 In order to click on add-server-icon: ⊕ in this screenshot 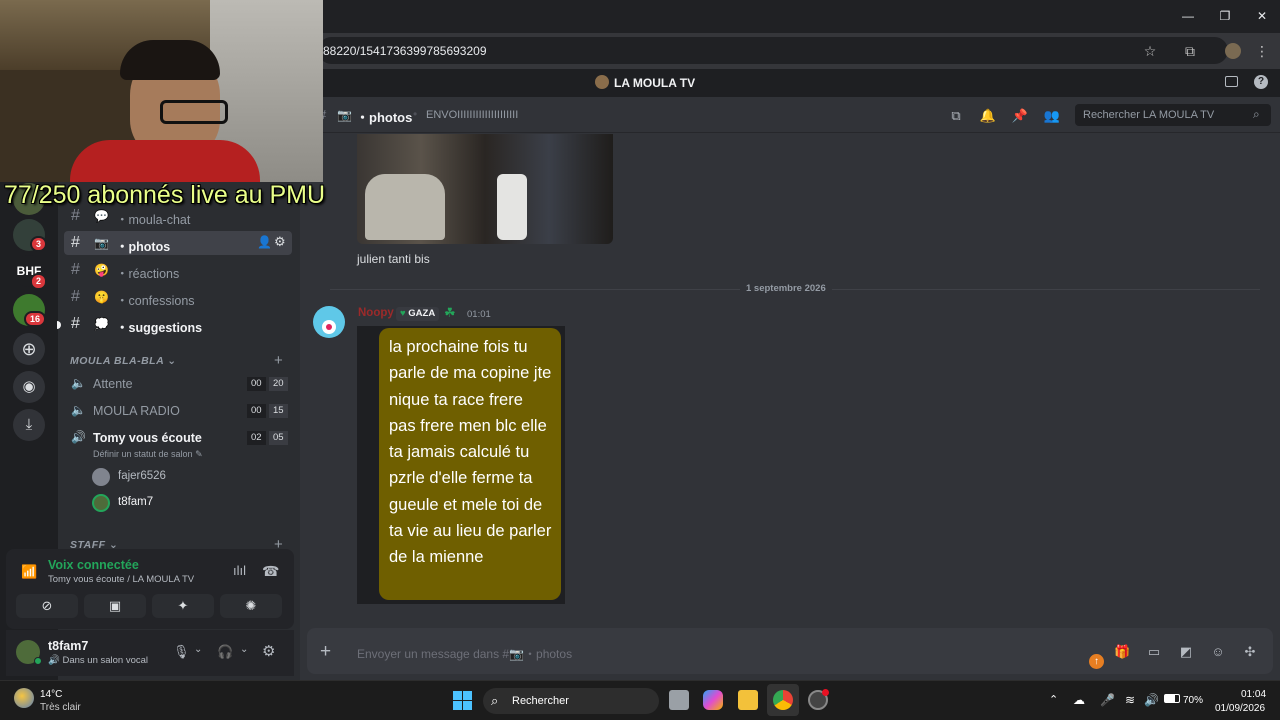, I will do `click(29, 349)`.